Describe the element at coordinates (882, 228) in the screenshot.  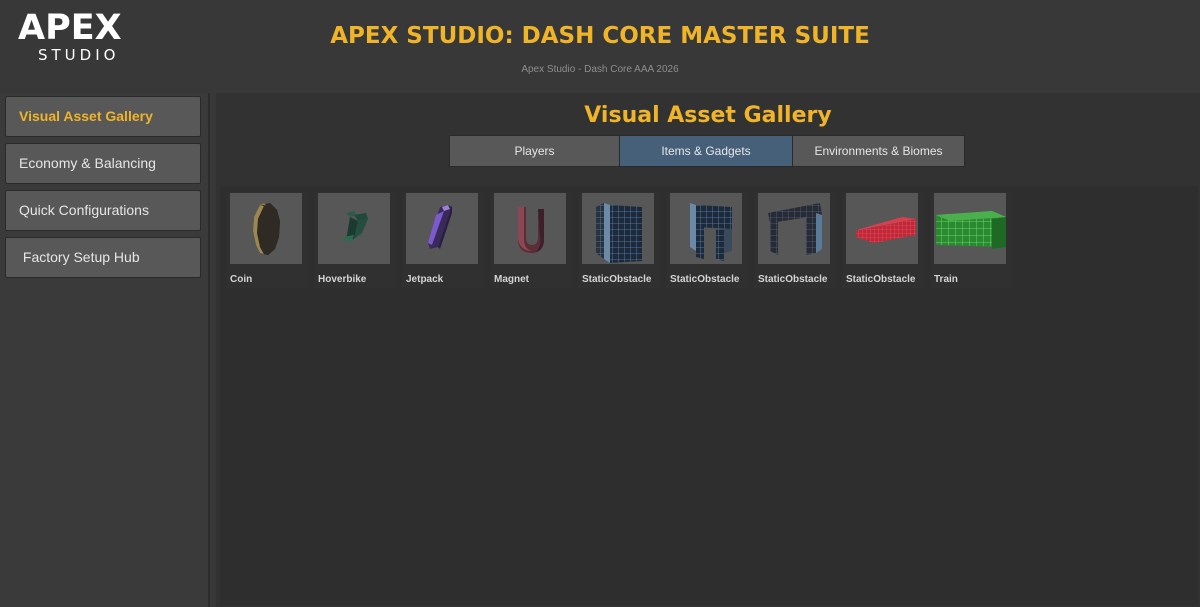
I see `ramp-obstacle-icon` at that location.